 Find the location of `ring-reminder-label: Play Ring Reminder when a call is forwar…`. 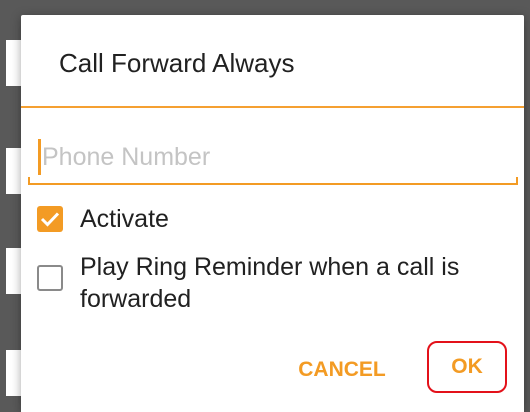

ring-reminder-label: Play Ring Reminder when a call is forwar… is located at coordinates (270, 283).